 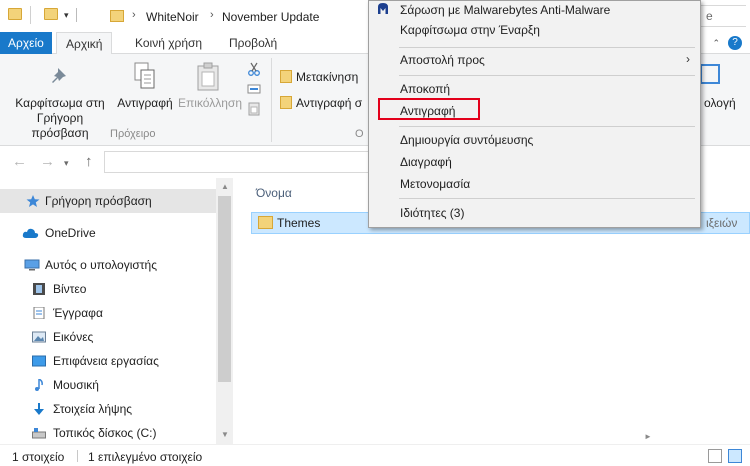 I want to click on copy-icon, so click(x=144, y=75).